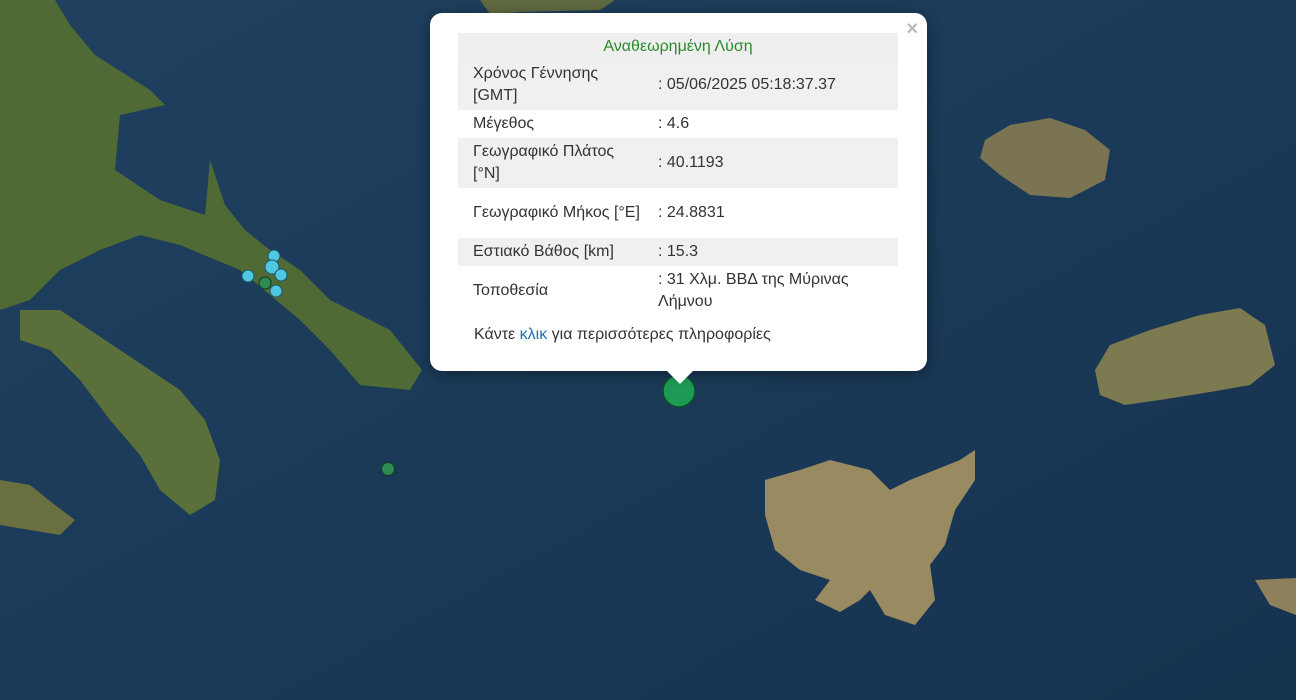 The height and width of the screenshot is (700, 1296). Describe the element at coordinates (534, 334) in the screenshot. I see `more-info-link: κλικ` at that location.